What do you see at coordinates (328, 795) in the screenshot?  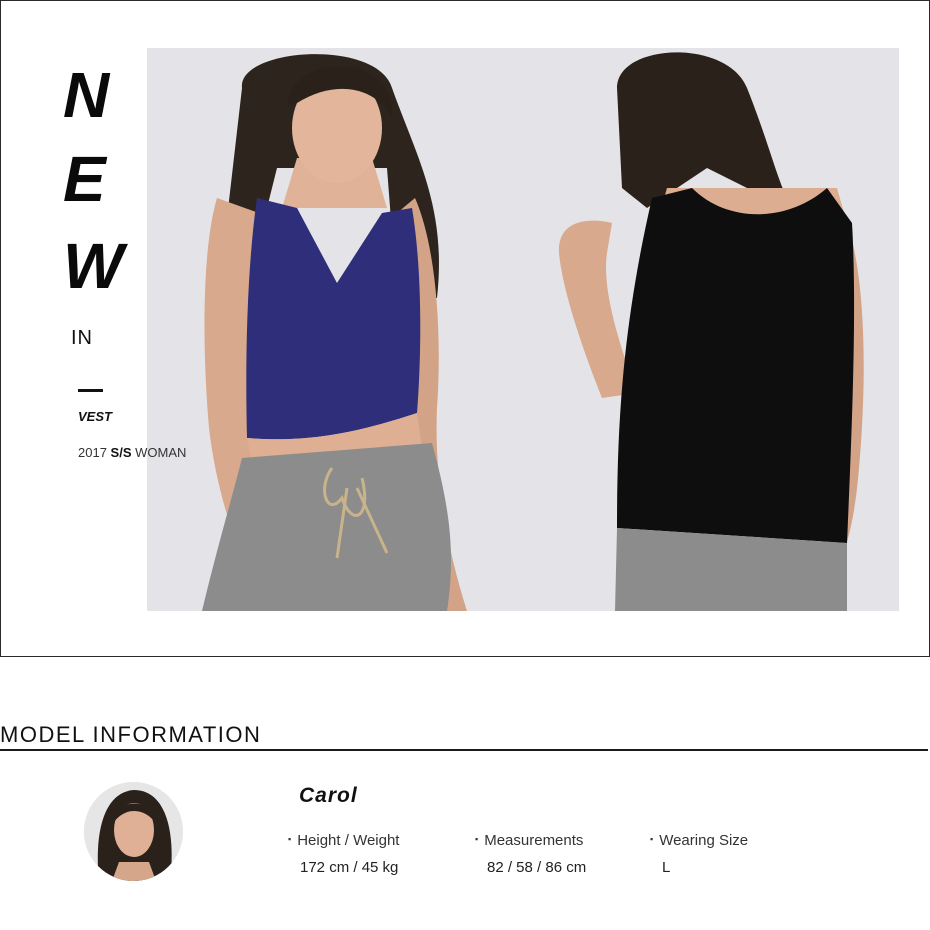 I see `model-name: Carol` at bounding box center [328, 795].